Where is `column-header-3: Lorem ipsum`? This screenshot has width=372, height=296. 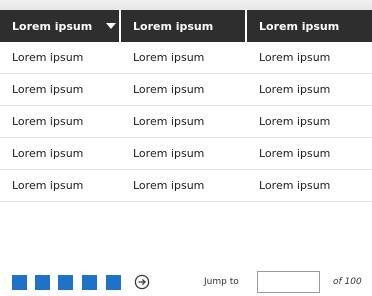 column-header-3: Lorem ipsum is located at coordinates (309, 26).